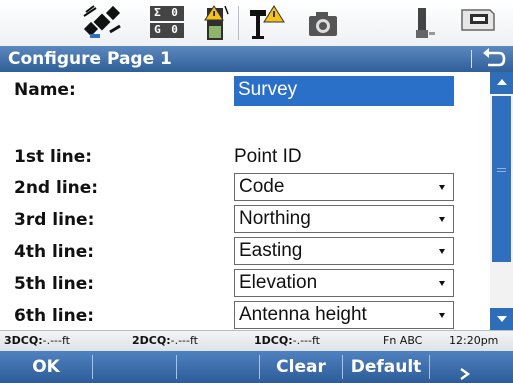 This screenshot has height=383, width=513. I want to click on line2-dropdown: Code, so click(344, 187).